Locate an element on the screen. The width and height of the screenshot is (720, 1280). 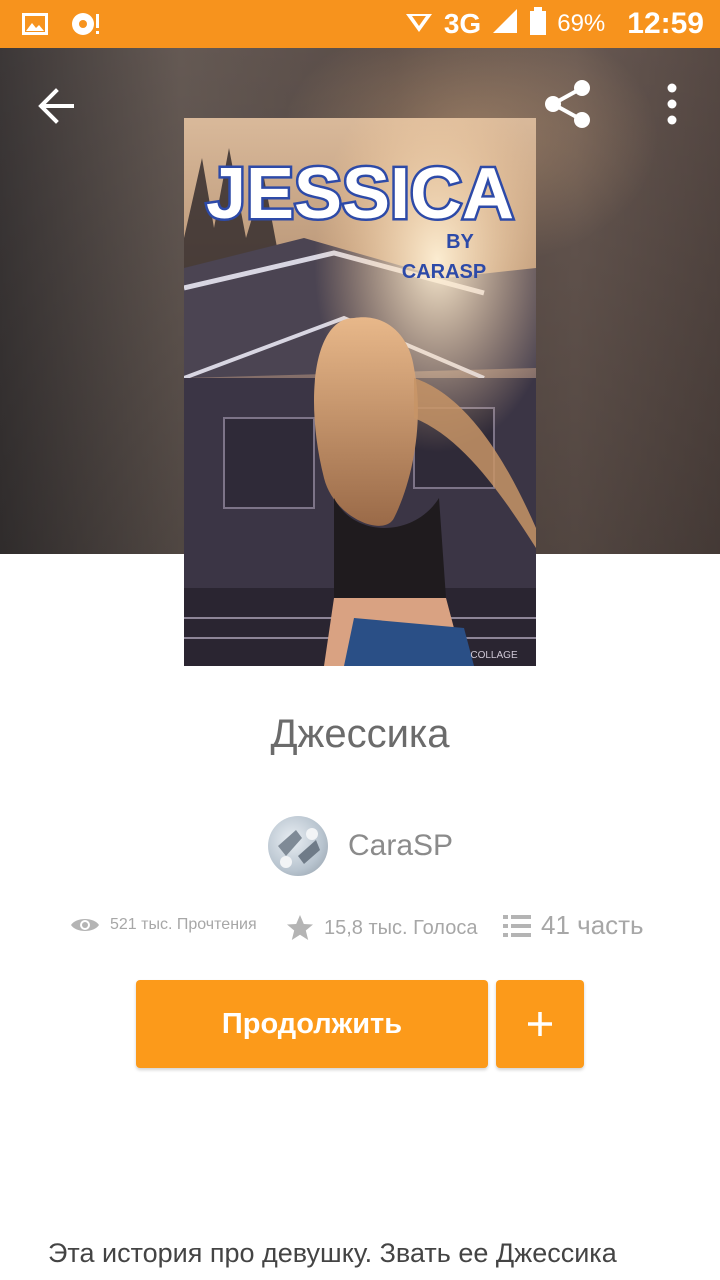
votes-stat: 15,8 тыс. Голоса is located at coordinates (381, 928).